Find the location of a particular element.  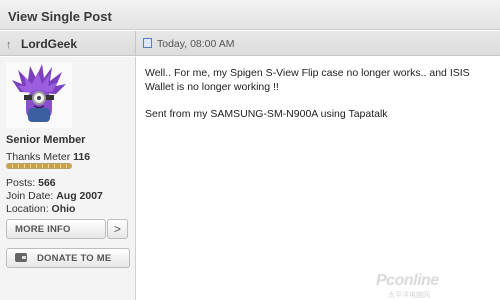

posts-value: 566 is located at coordinates (47, 183).